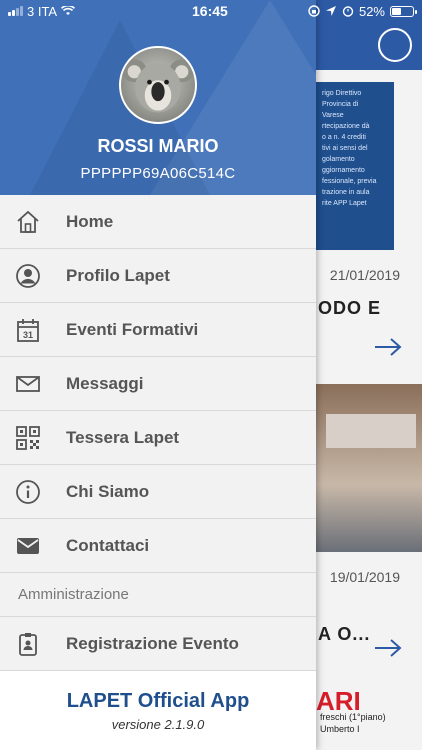 This screenshot has height=750, width=422. What do you see at coordinates (132, 329) in the screenshot?
I see `menu-item-label: Eventi Formativi` at bounding box center [132, 329].